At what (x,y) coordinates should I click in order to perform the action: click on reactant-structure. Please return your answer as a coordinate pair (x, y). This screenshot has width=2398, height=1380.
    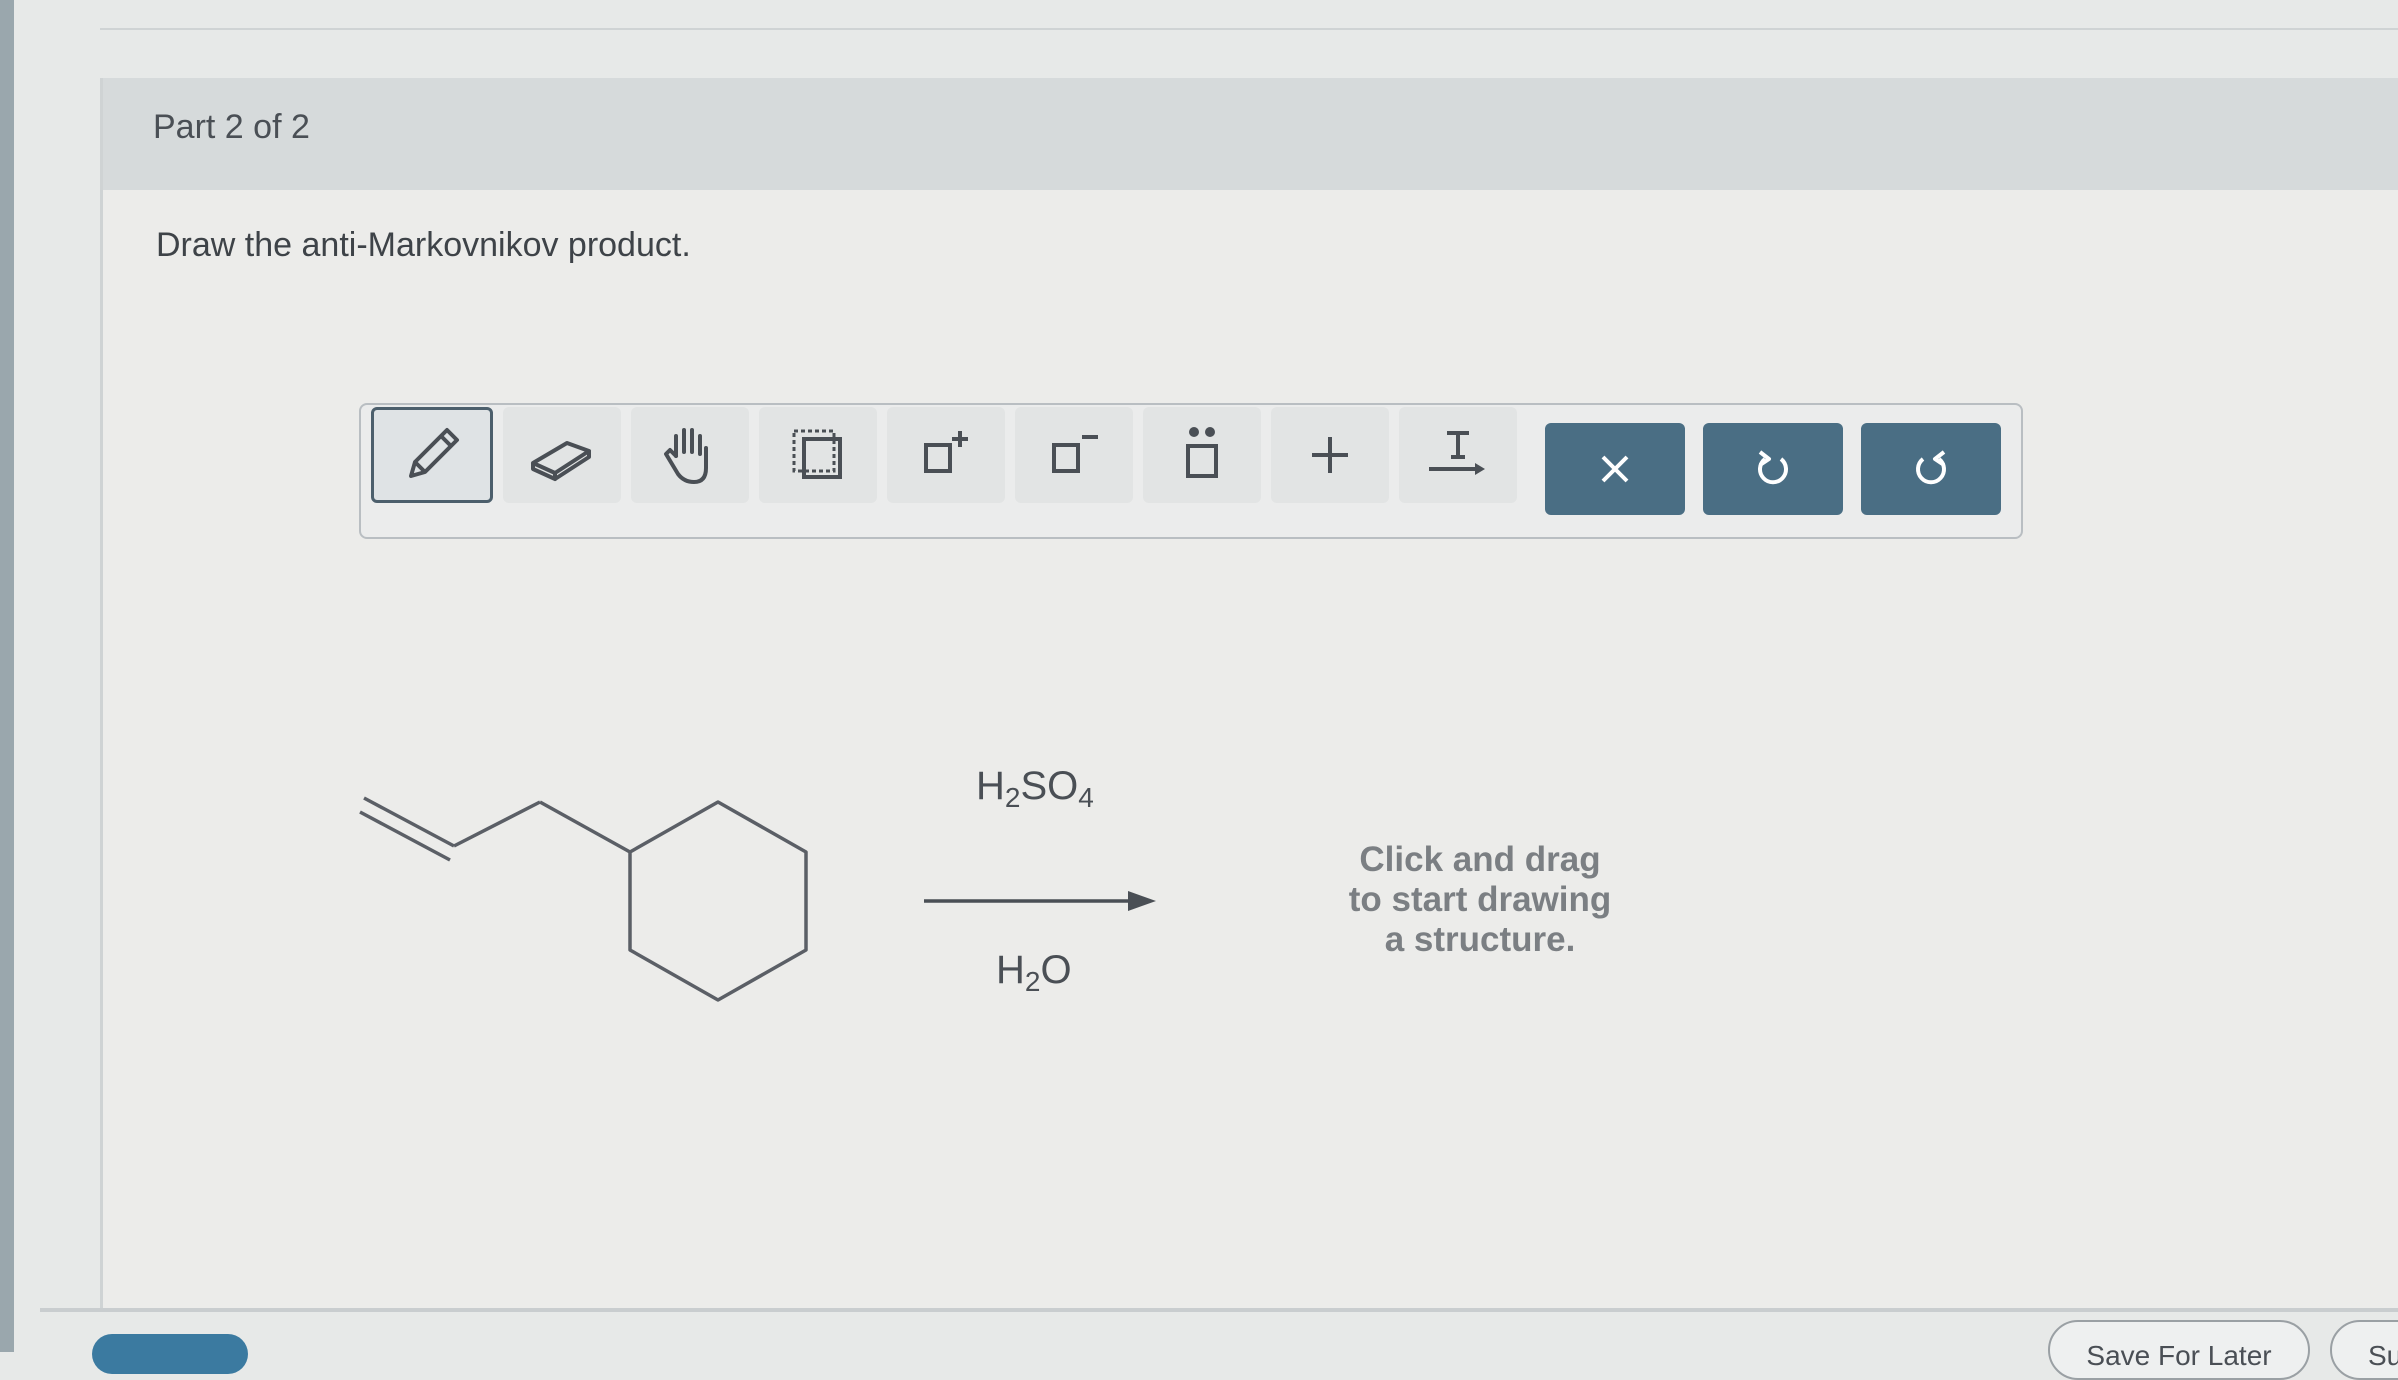
    Looking at the image, I should click on (583, 899).